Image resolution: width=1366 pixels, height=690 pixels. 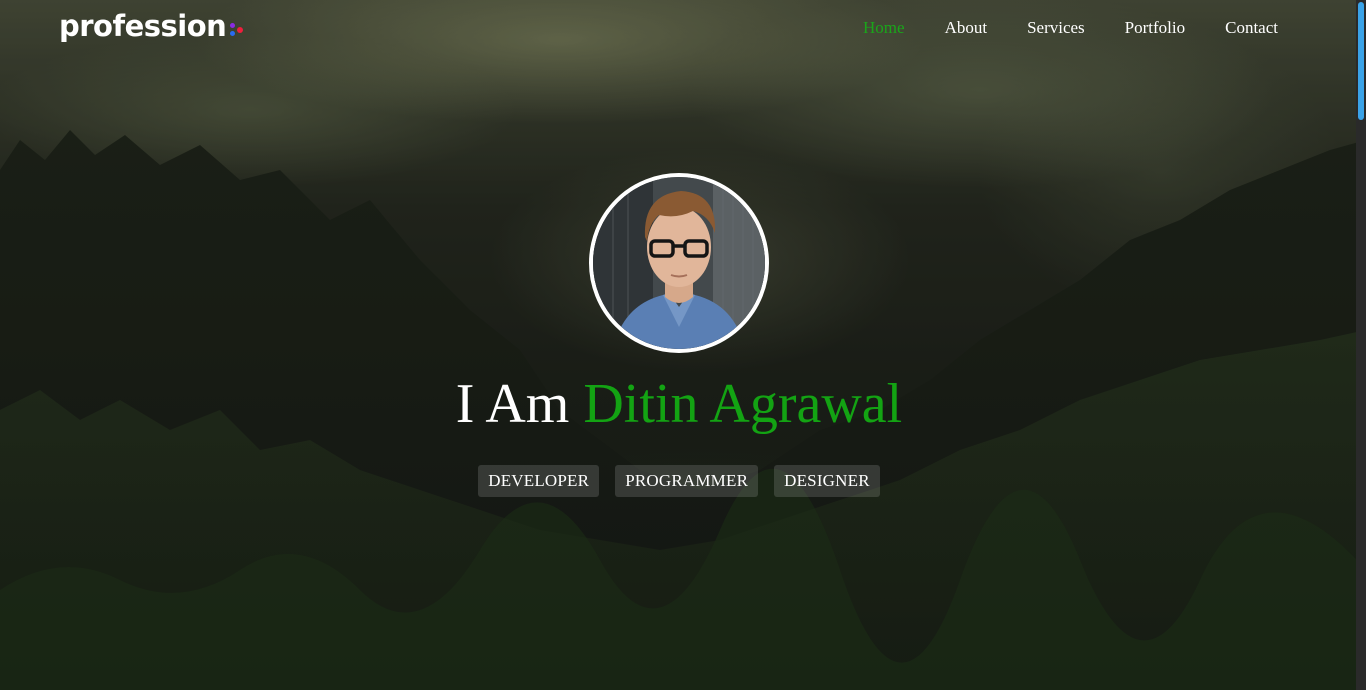 I want to click on nav-item-services: Services, so click(x=1056, y=28).